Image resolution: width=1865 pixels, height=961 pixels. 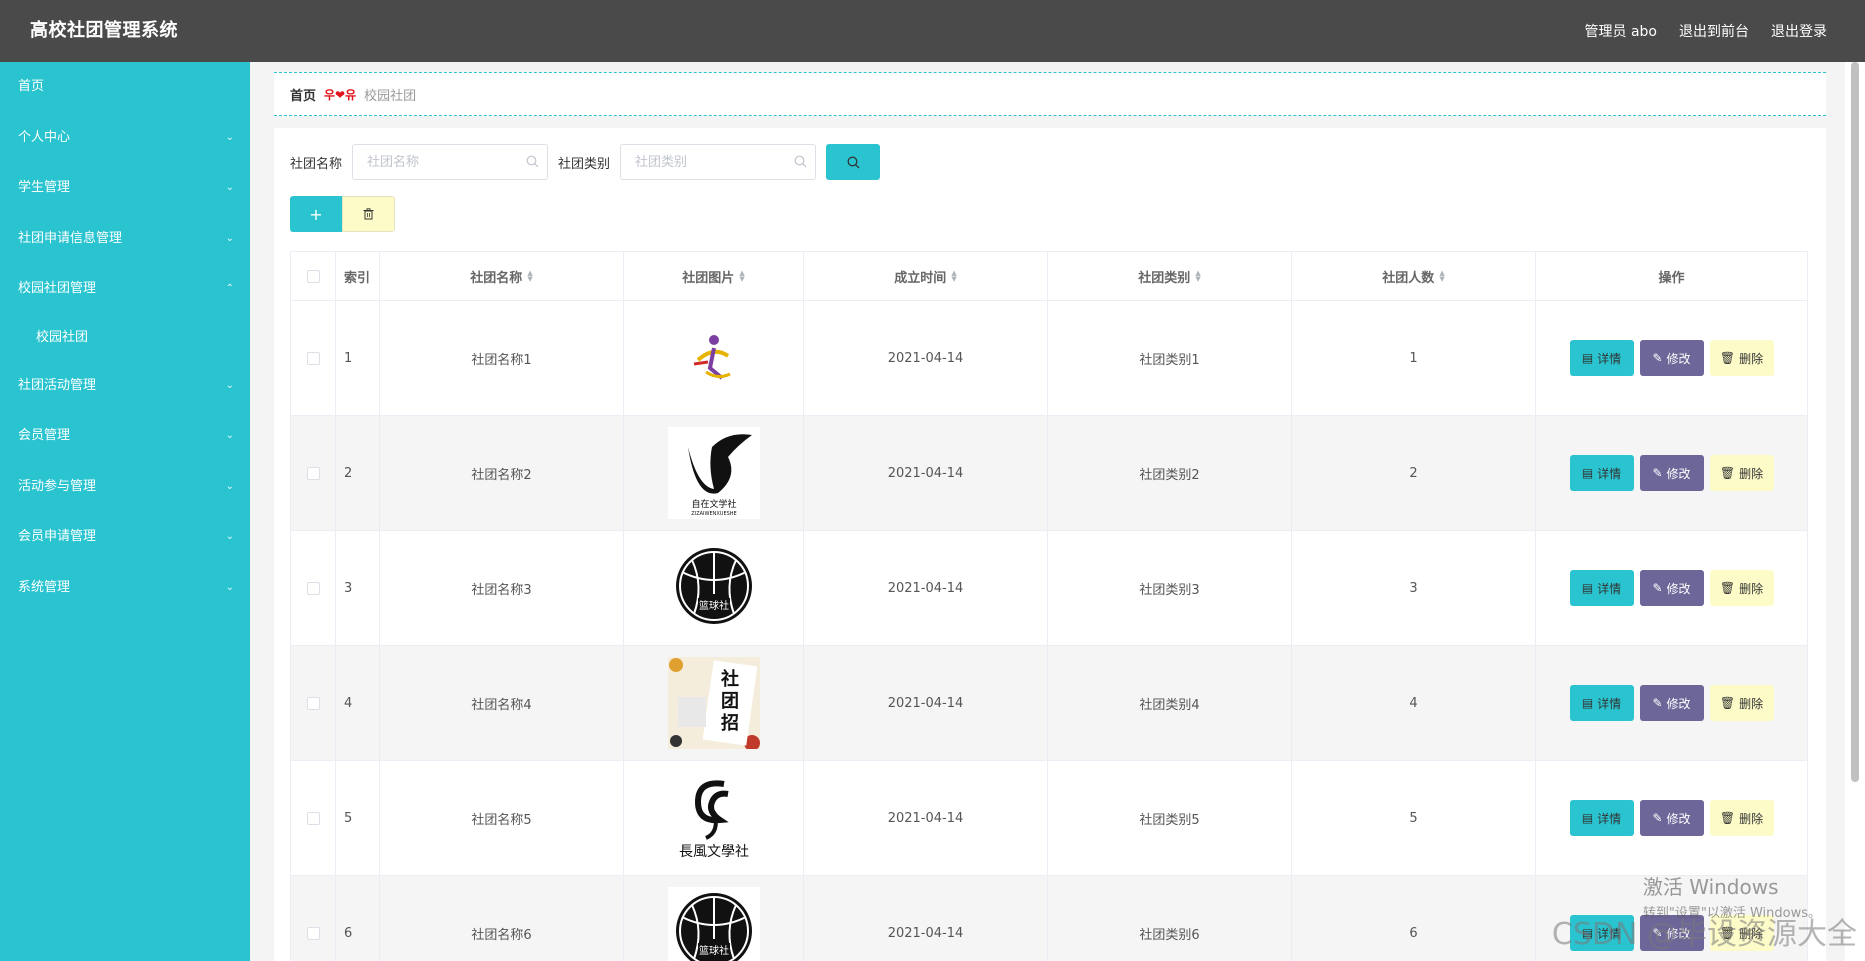 I want to click on sidebar-item-campus-club-management: 校园社团管理 ⌃, so click(x=125, y=289).